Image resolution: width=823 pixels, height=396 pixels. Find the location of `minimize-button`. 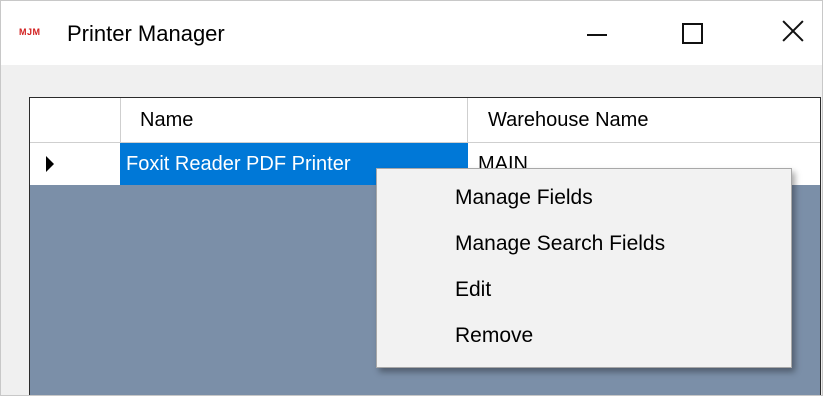

minimize-button is located at coordinates (596, 33).